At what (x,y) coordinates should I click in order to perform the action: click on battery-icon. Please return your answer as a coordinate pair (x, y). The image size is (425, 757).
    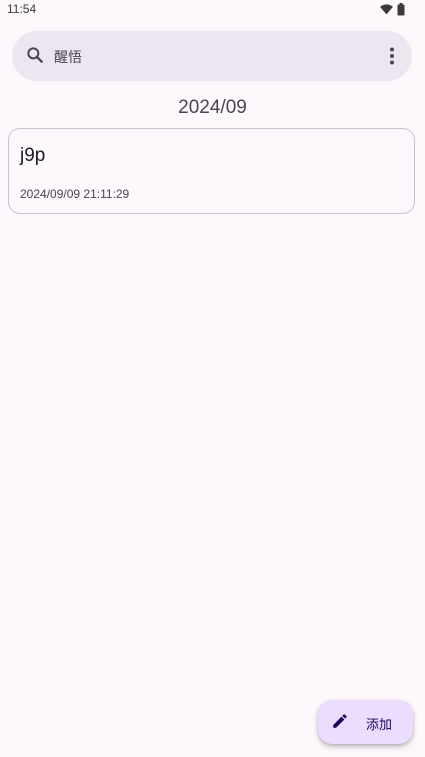
    Looking at the image, I should click on (401, 9).